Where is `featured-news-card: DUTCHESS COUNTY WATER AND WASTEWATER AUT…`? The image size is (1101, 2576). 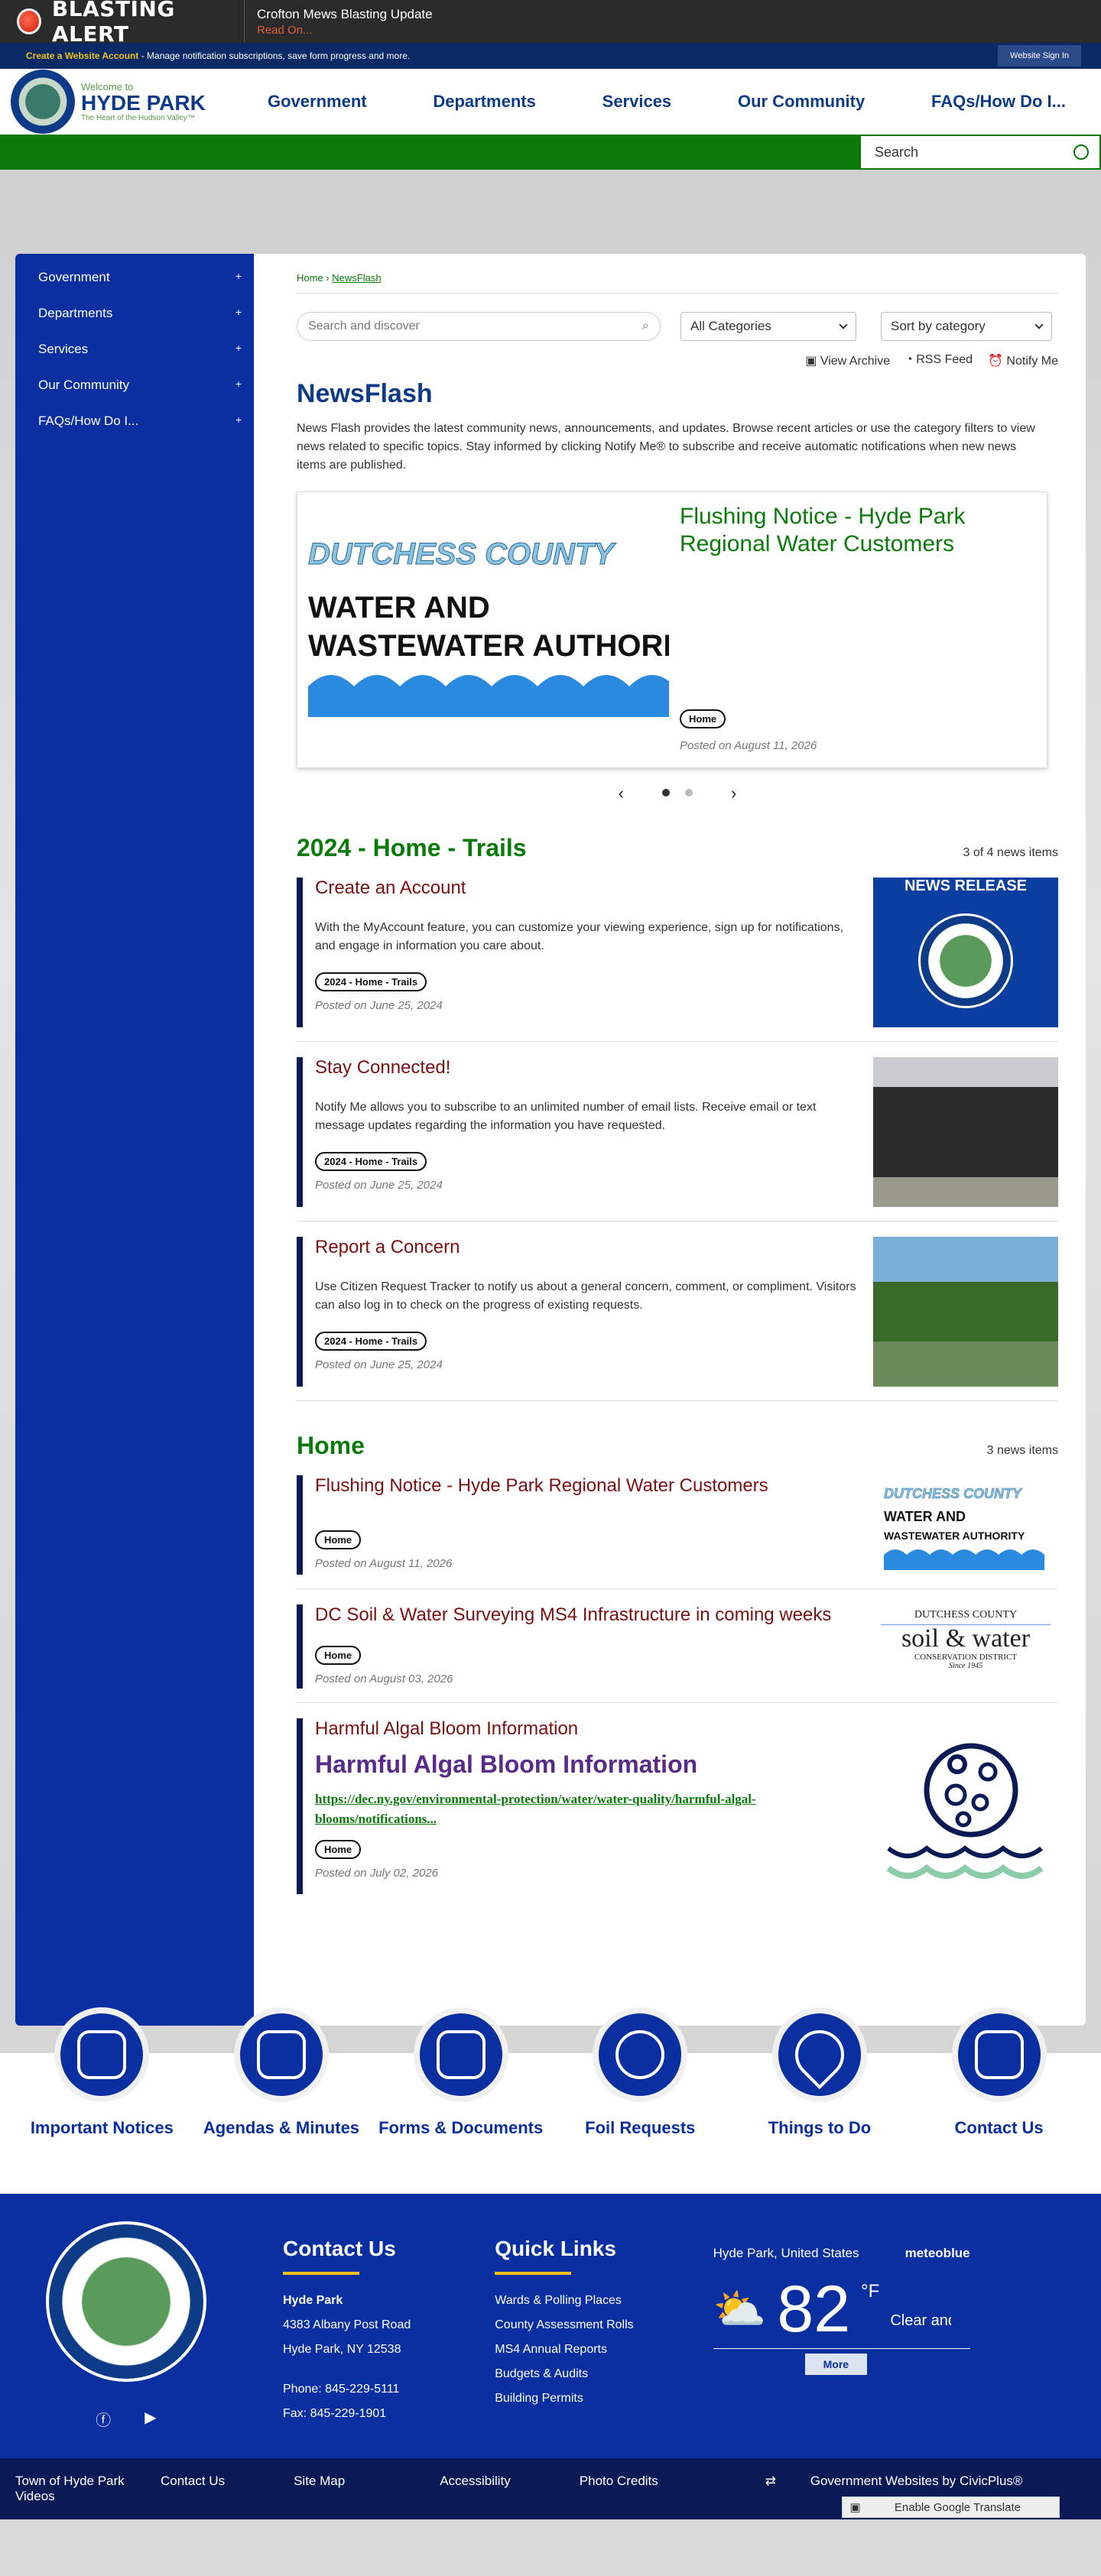 featured-news-card: DUTCHESS COUNTY WATER AND WASTEWATER AUT… is located at coordinates (672, 630).